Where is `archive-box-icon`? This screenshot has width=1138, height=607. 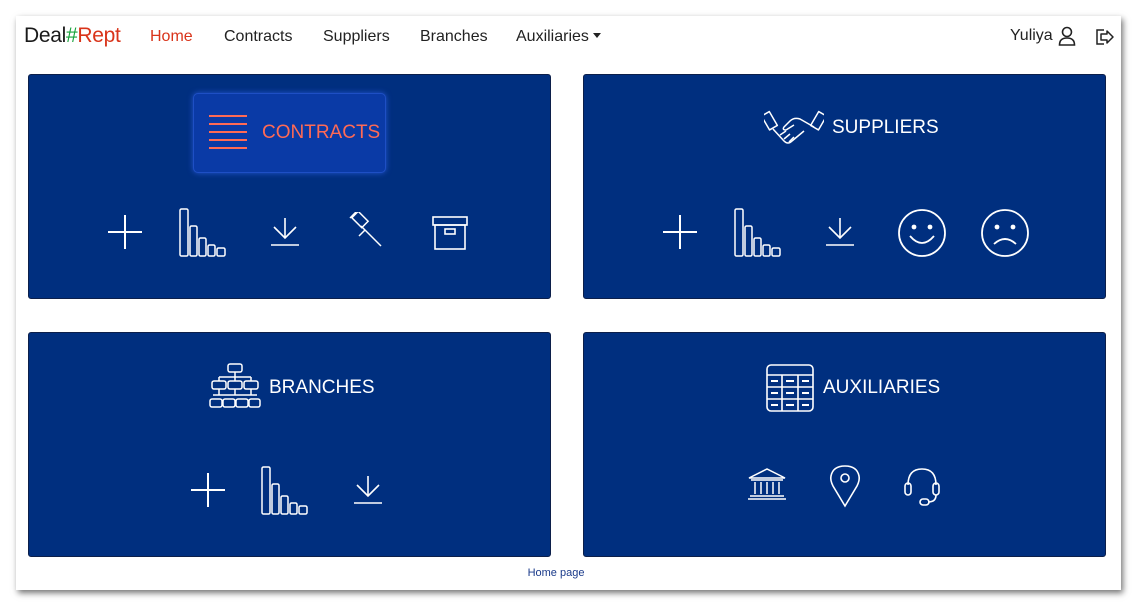 archive-box-icon is located at coordinates (450, 233).